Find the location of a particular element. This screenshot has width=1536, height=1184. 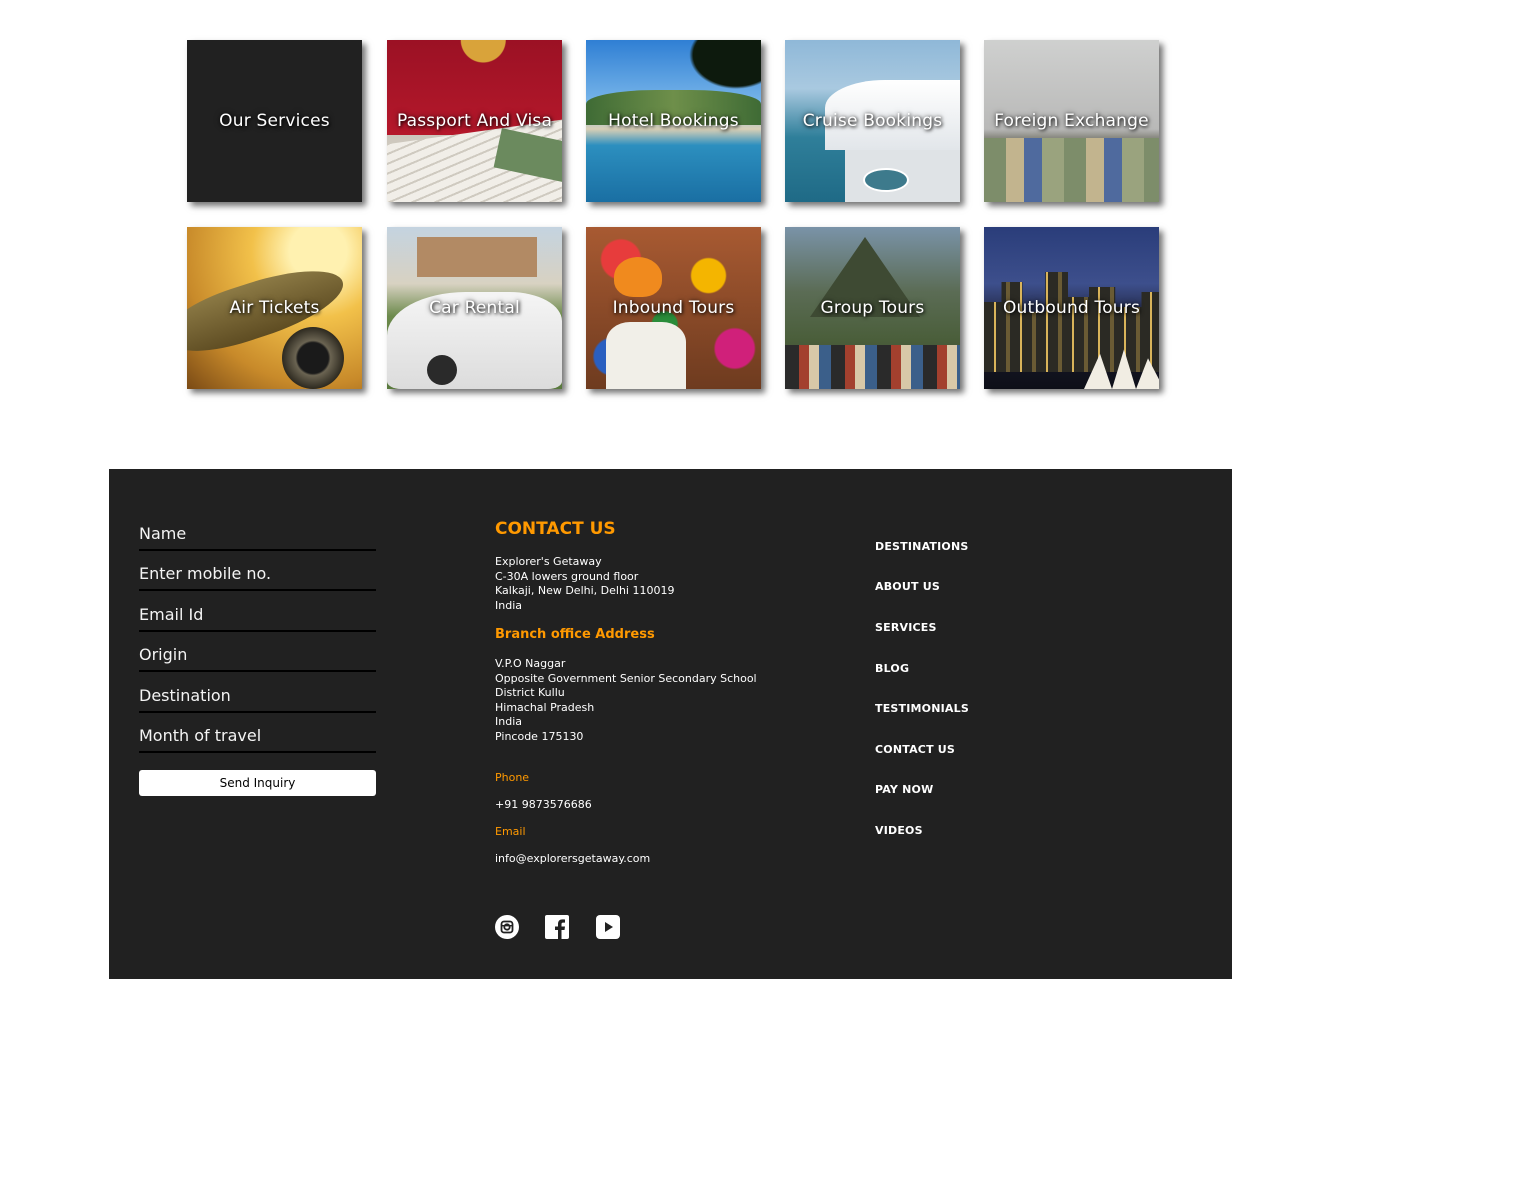

email-address: info@explorersgetaway.com is located at coordinates (572, 858).